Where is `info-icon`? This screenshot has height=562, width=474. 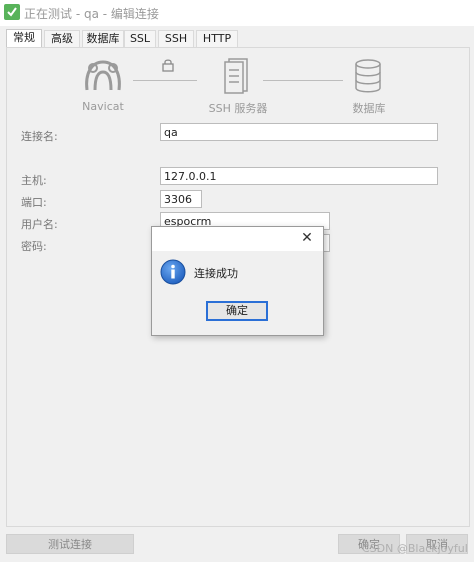 info-icon is located at coordinates (173, 272).